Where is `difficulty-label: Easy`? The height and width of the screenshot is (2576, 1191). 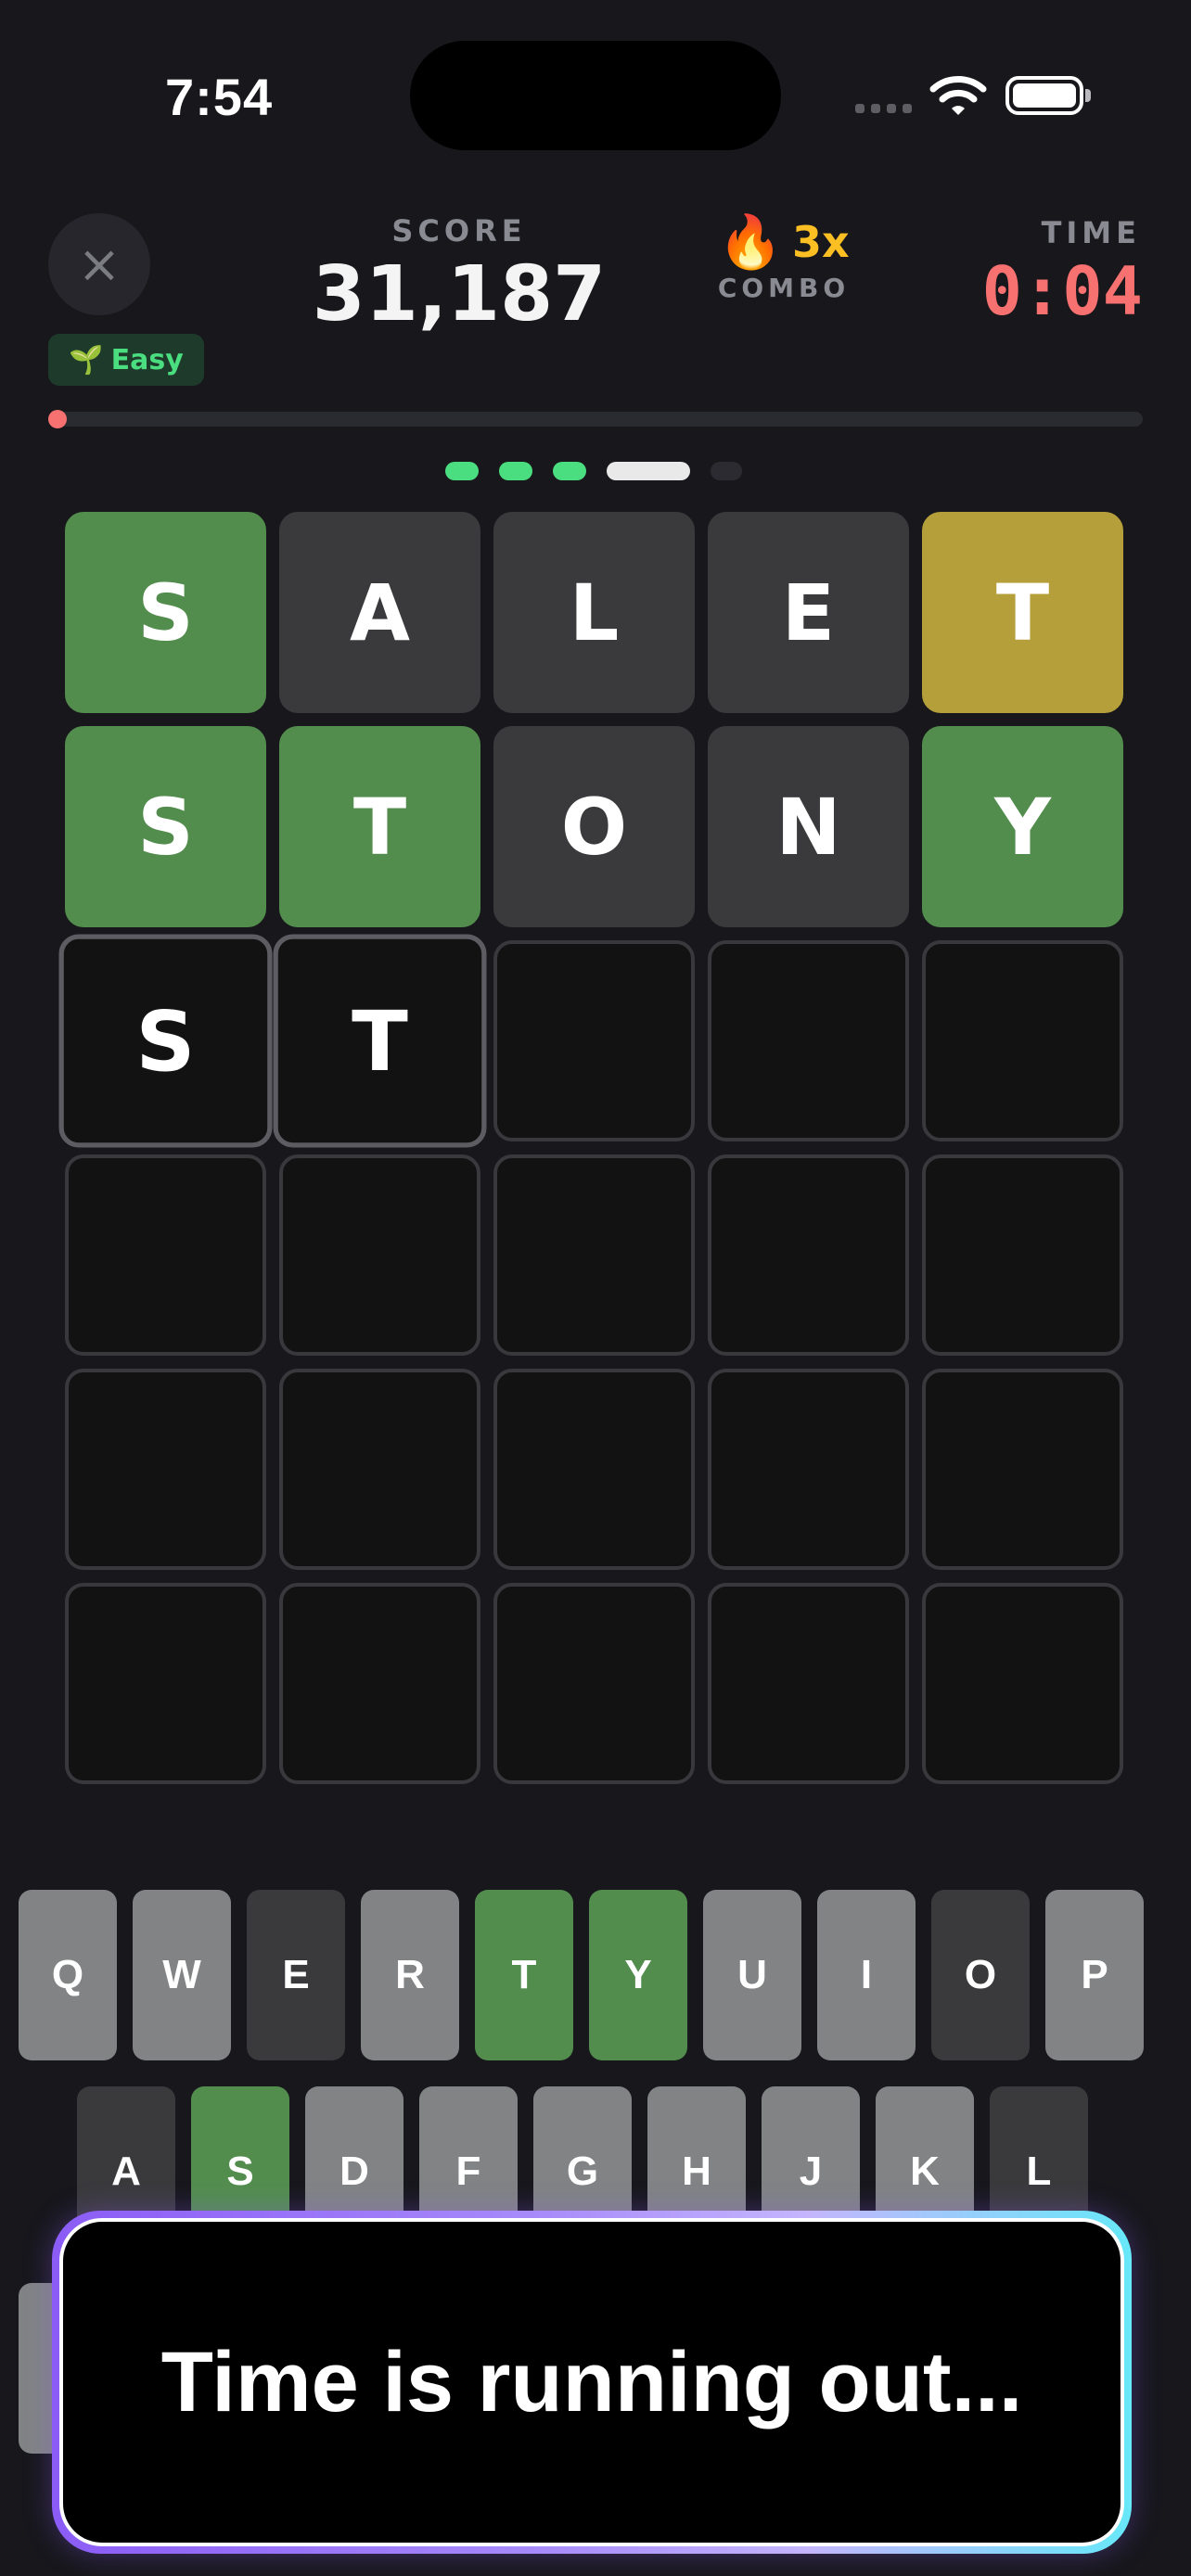
difficulty-label: Easy is located at coordinates (147, 359).